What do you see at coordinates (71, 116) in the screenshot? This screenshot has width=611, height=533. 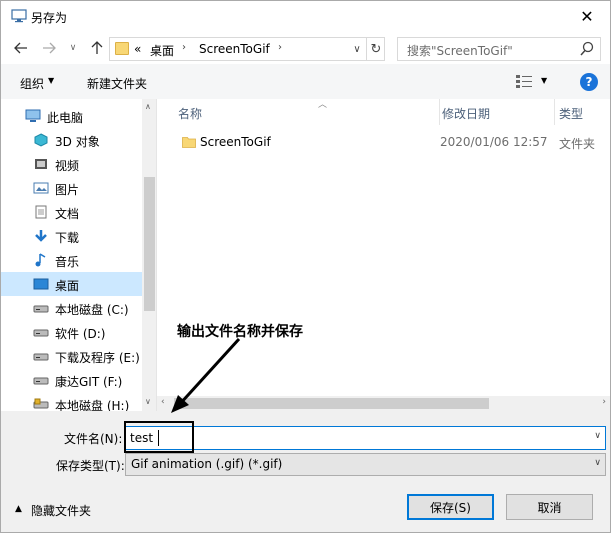 I see `nav-item: 此电脑` at bounding box center [71, 116].